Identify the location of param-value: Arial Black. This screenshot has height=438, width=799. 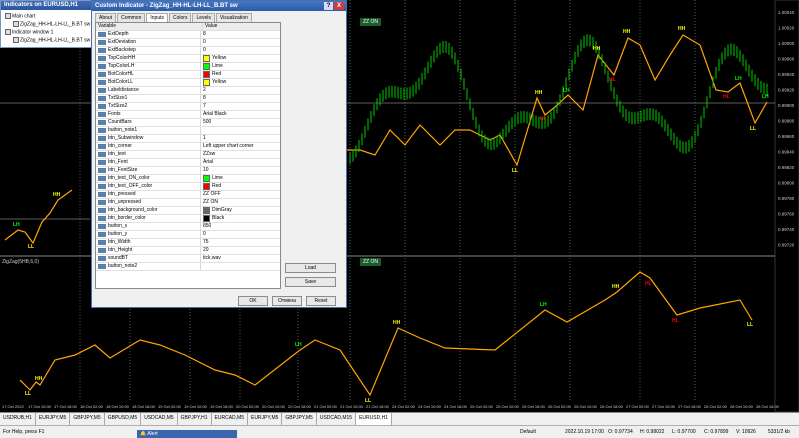
(240, 114).